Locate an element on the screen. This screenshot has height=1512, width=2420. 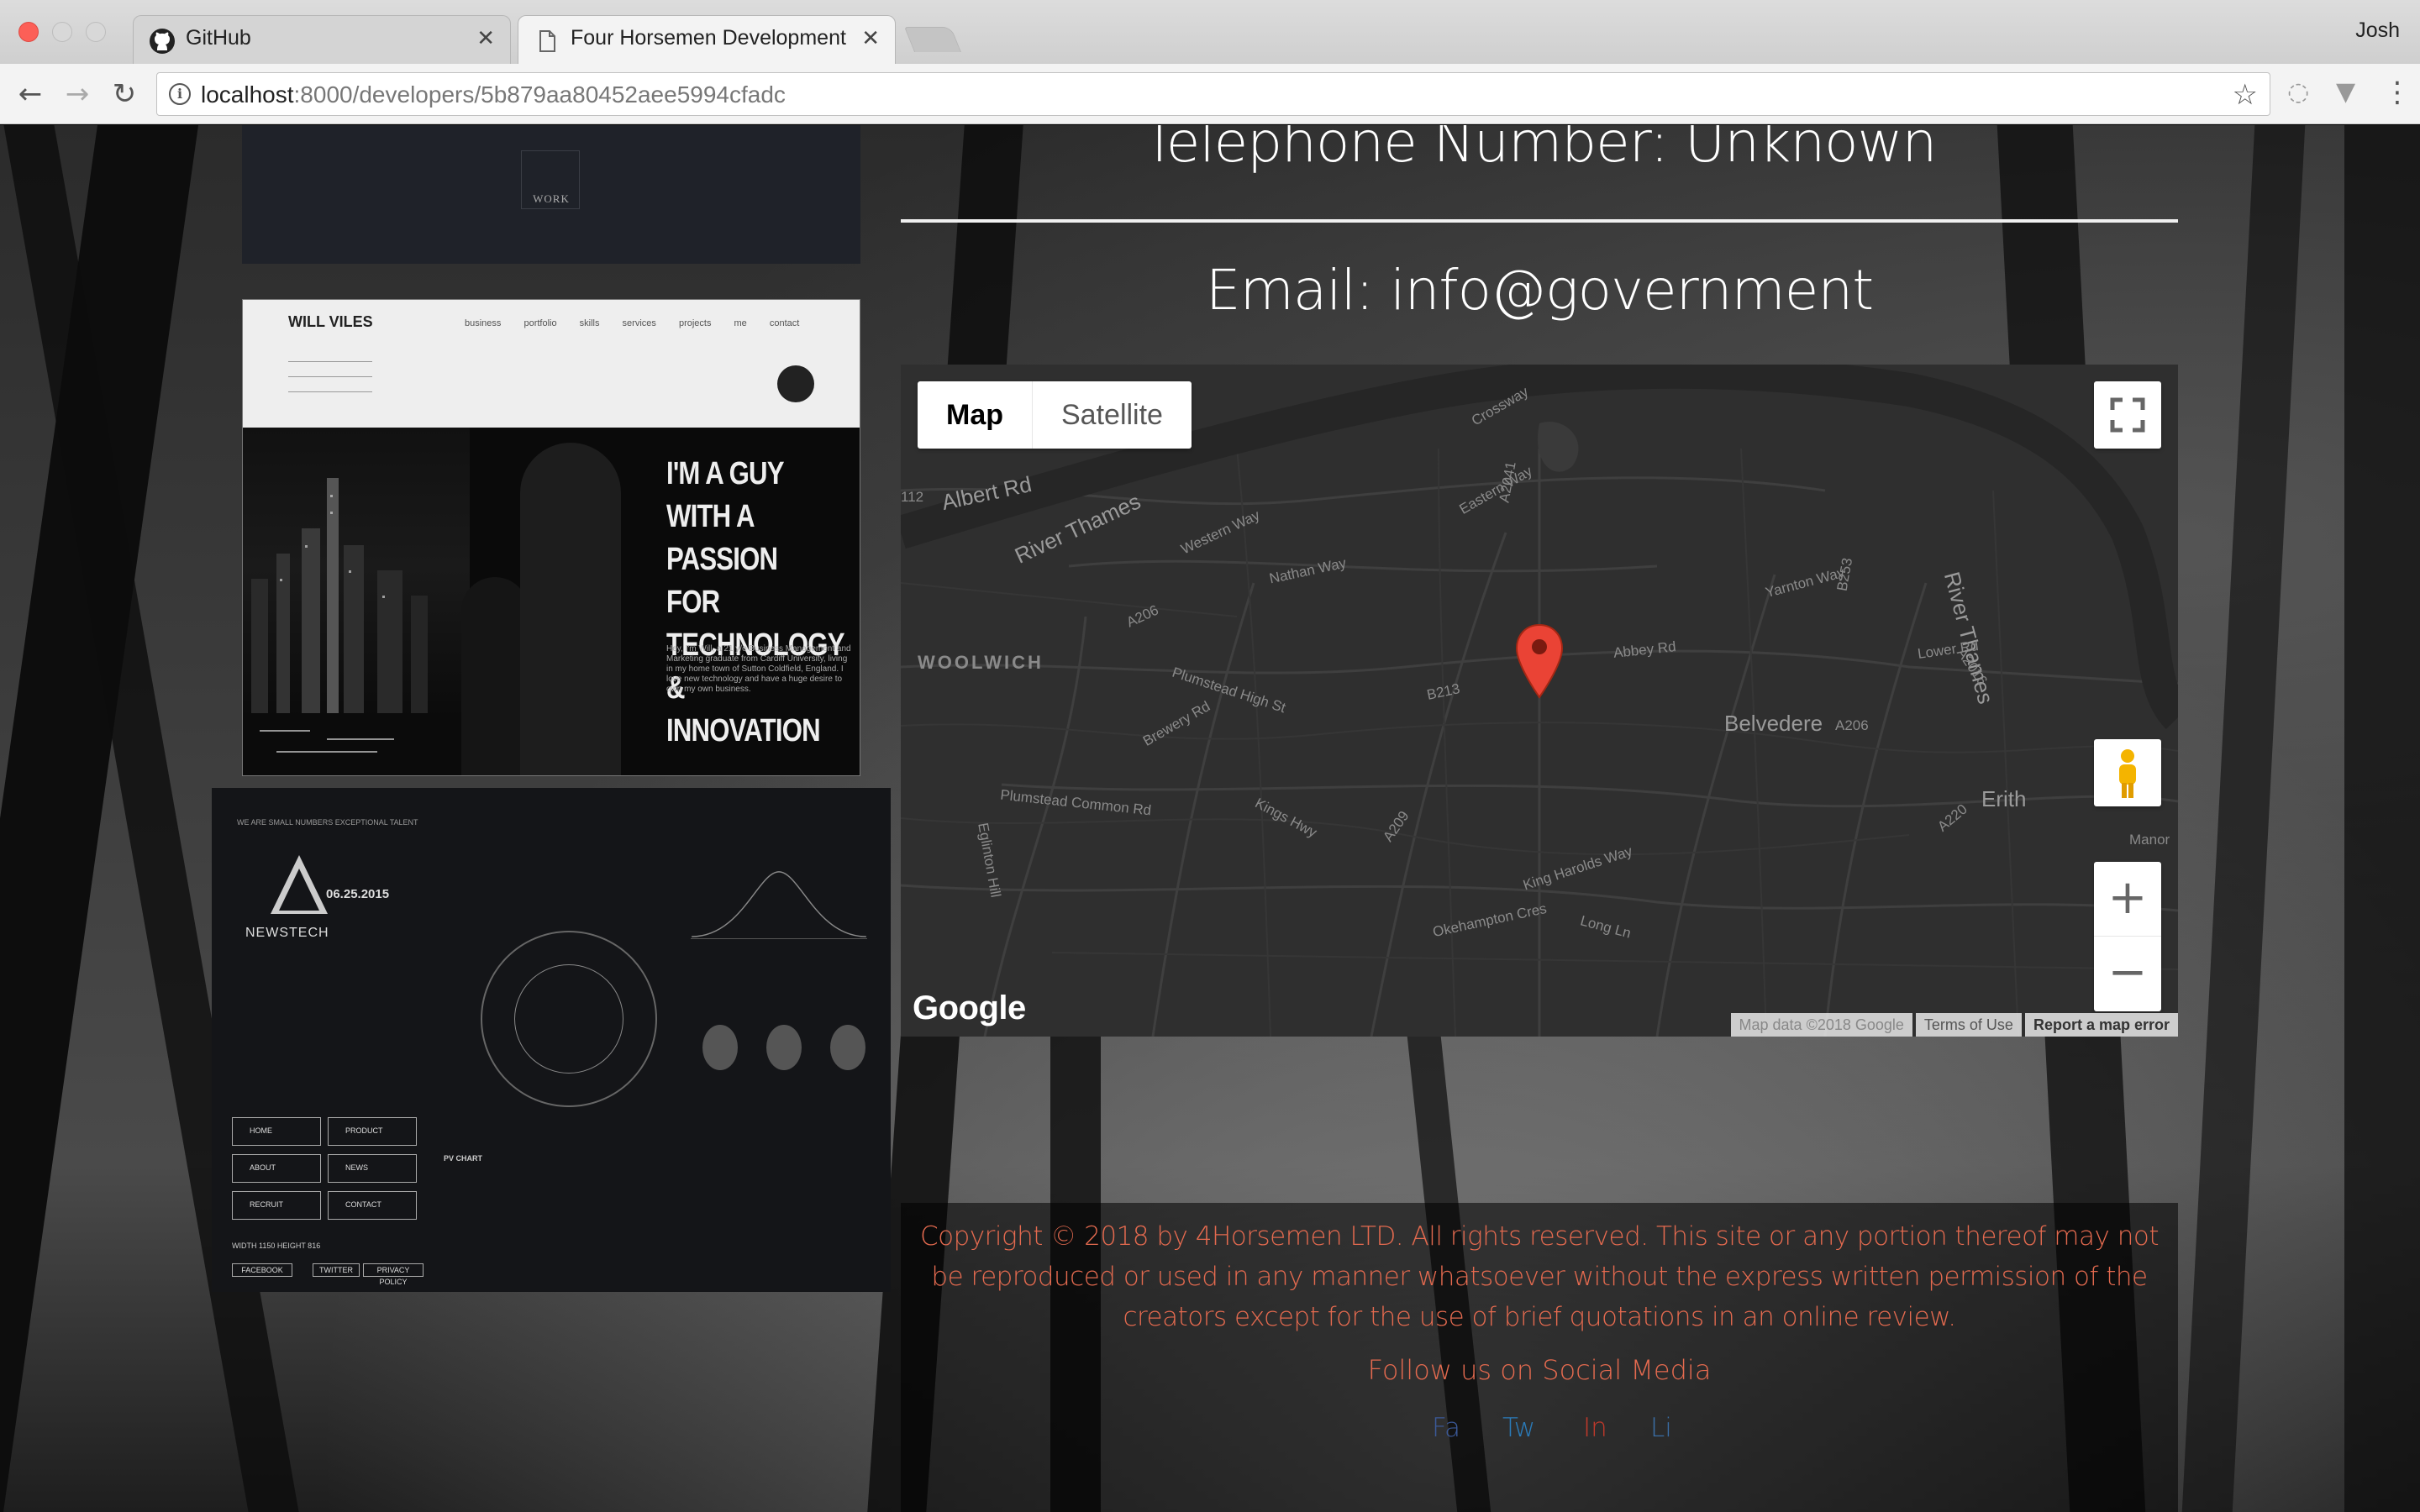
map-type-map-button: Map is located at coordinates (975, 415).